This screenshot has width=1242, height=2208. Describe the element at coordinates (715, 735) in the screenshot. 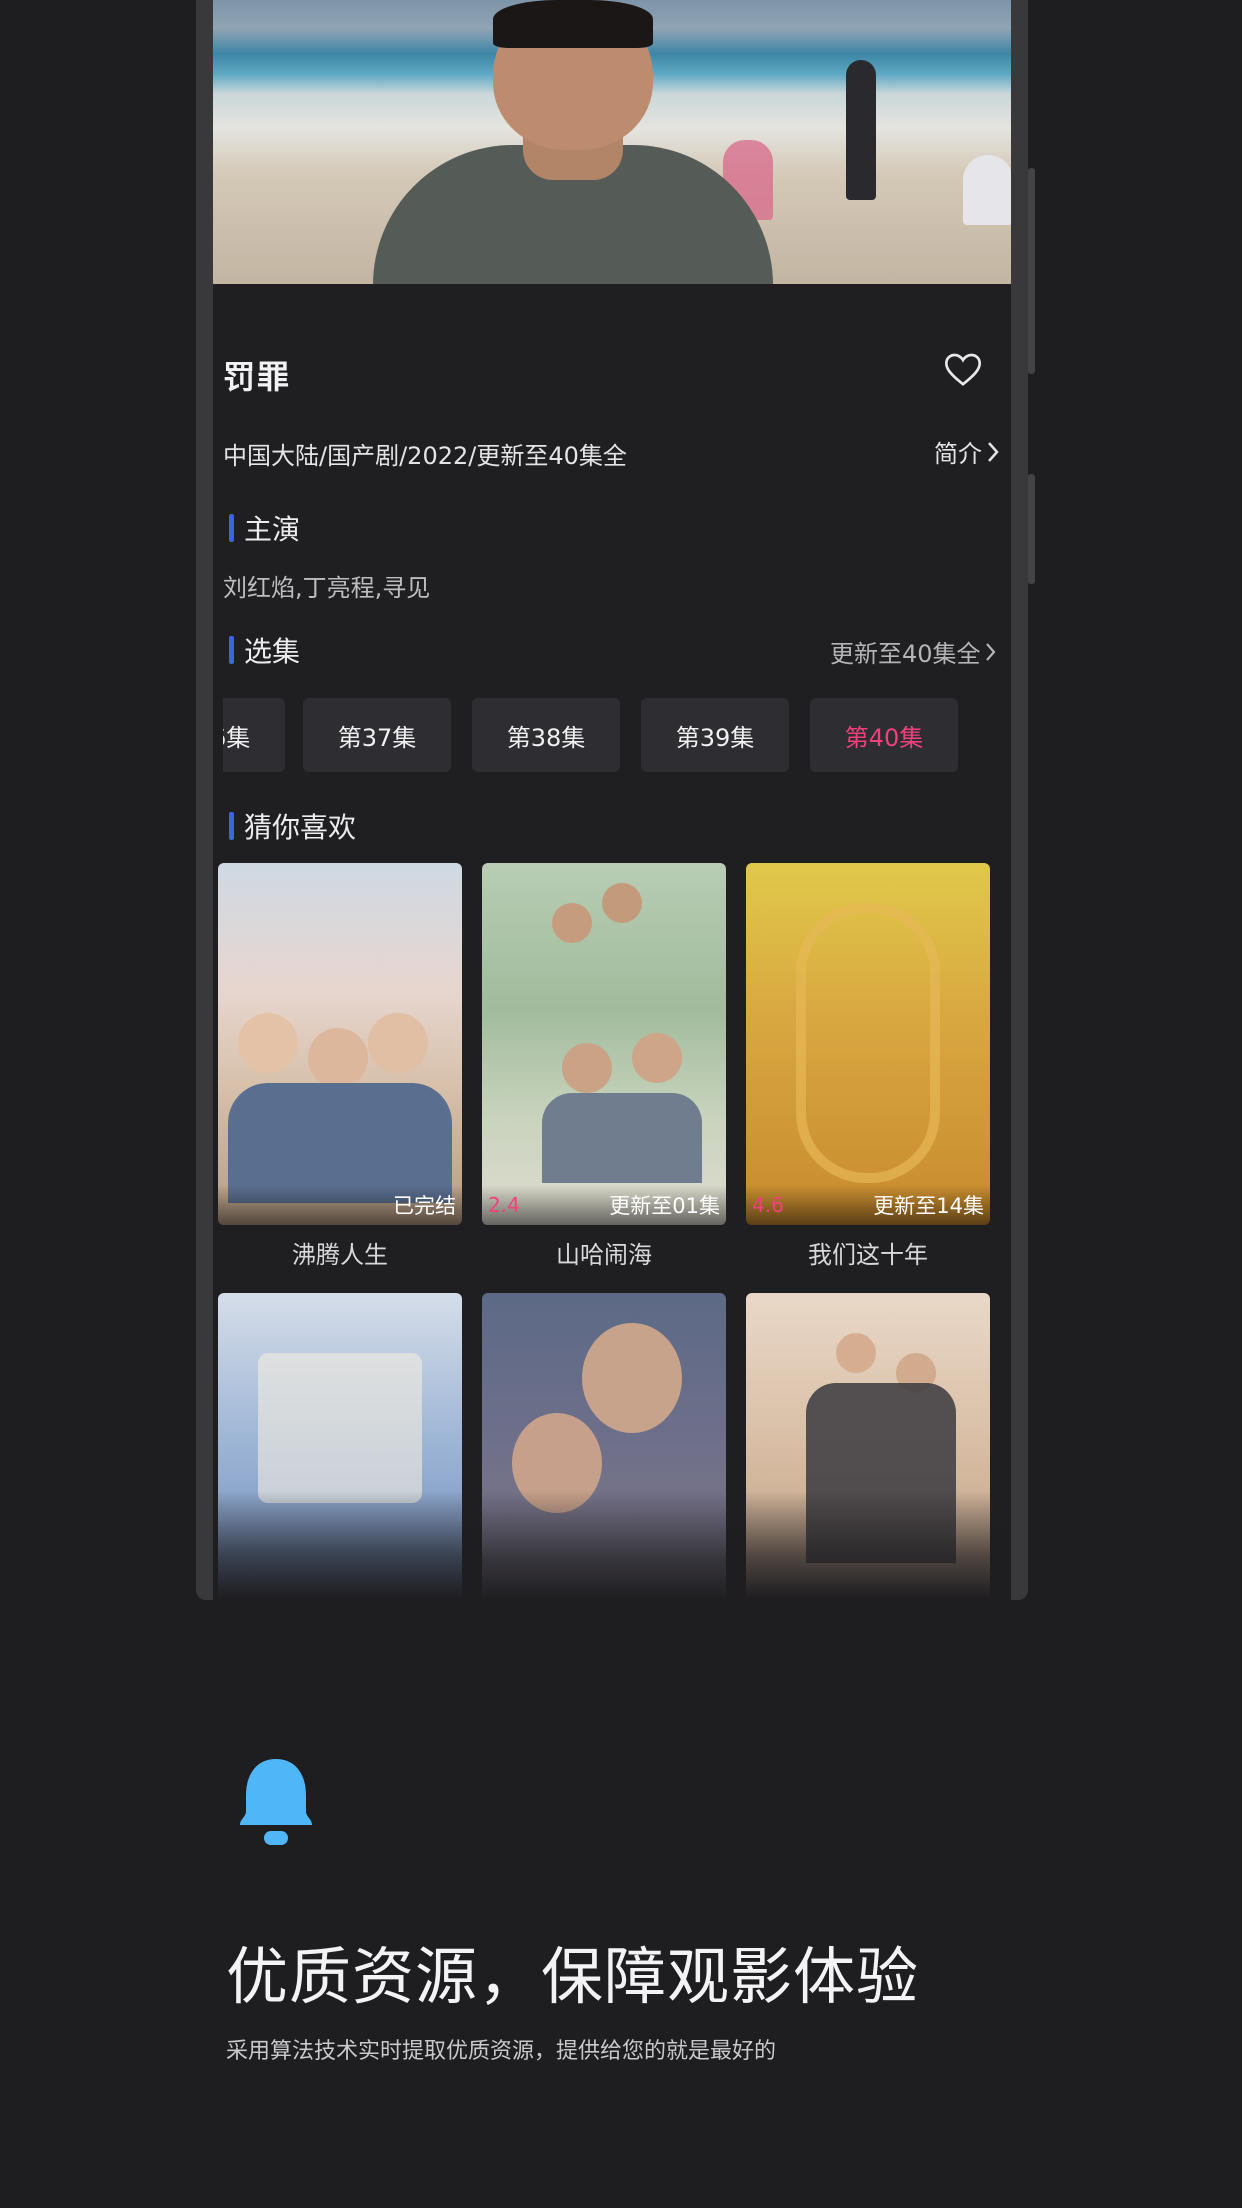

I see `episode-button-39: 第39集` at that location.